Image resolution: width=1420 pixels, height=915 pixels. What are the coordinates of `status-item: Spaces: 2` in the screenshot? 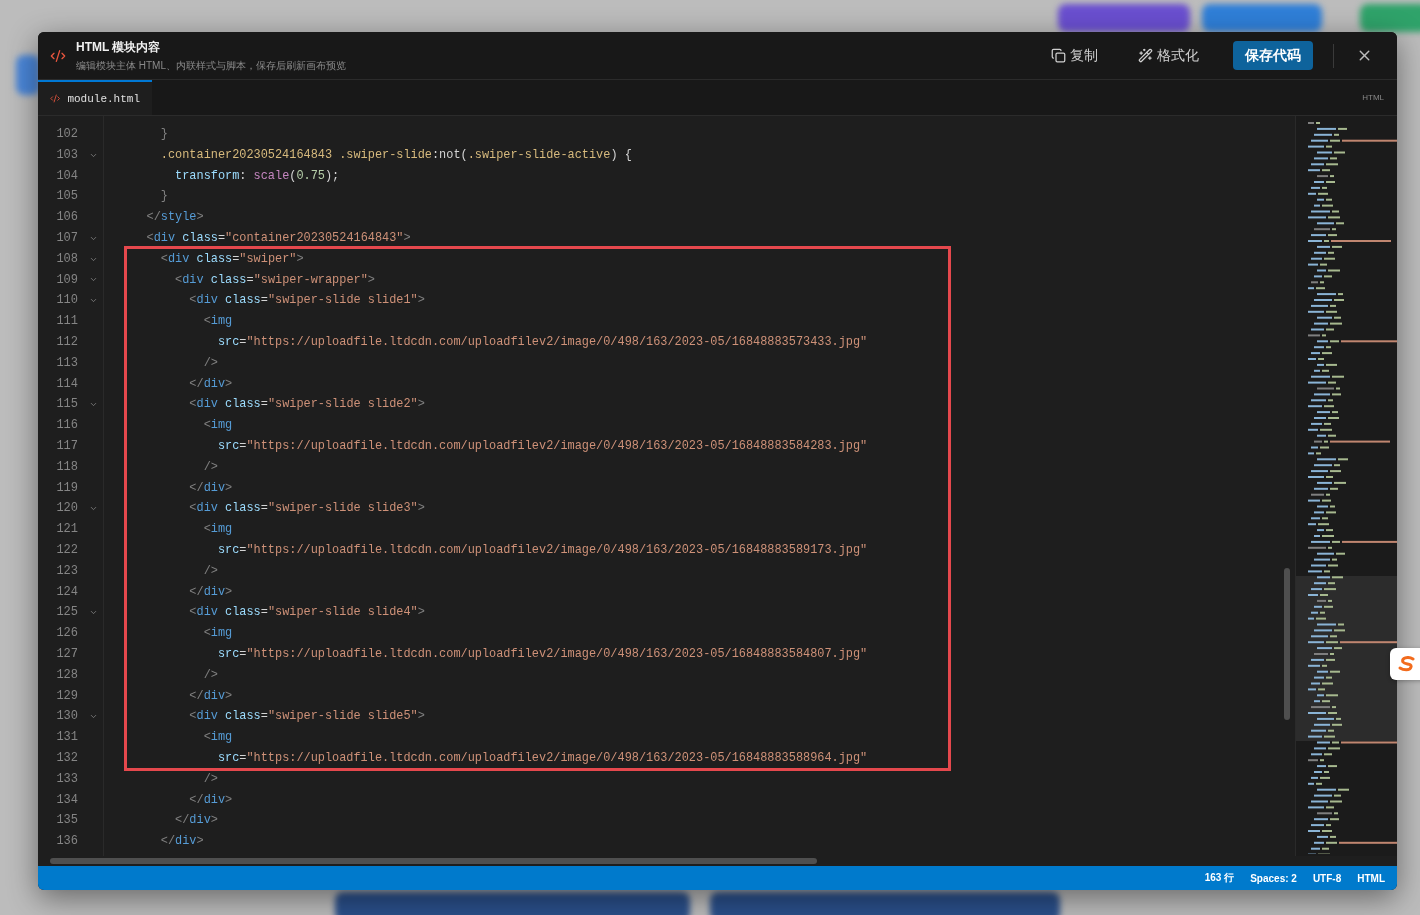 It's located at (1273, 878).